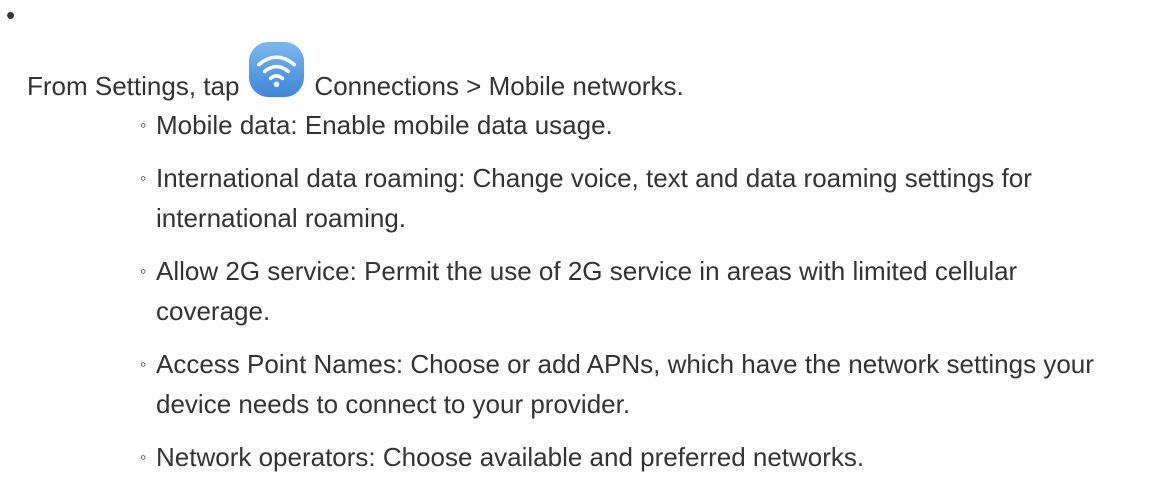  I want to click on list-item: ◦ Mobile data: Enable mobile data usage., so click(638, 125).